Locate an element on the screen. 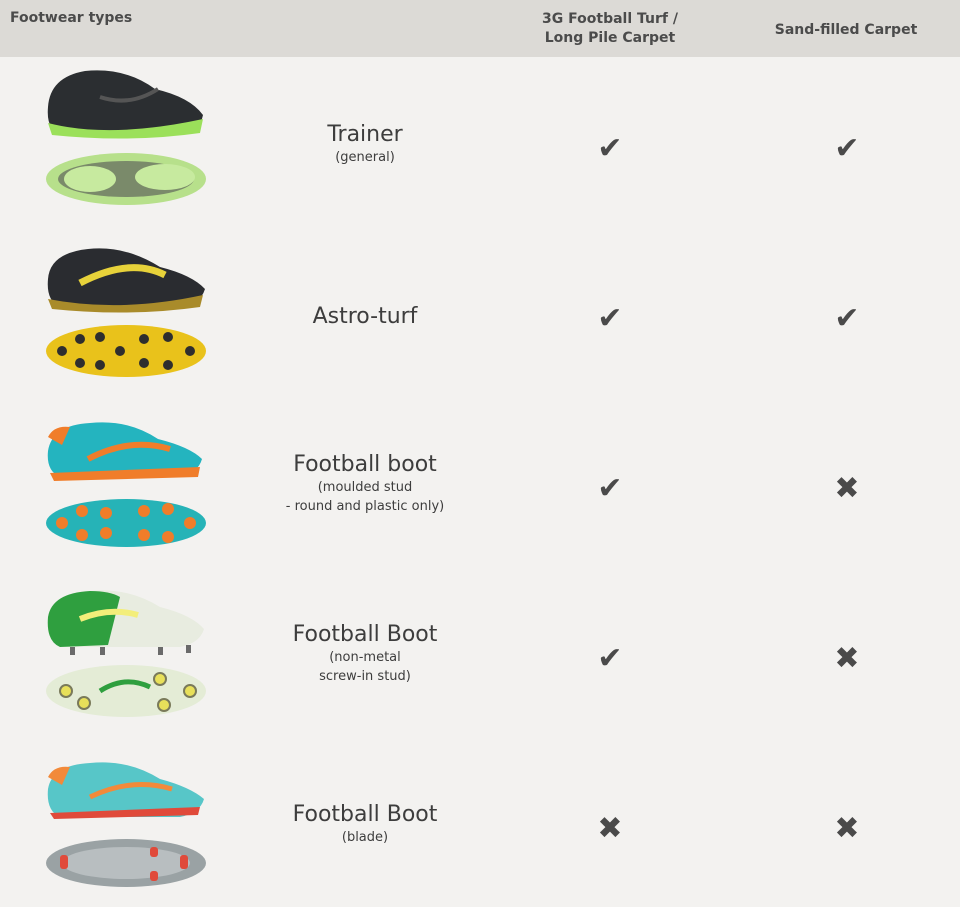  header-sand-filled-carpet: Sand-filled Carpet is located at coordinates (846, 30).